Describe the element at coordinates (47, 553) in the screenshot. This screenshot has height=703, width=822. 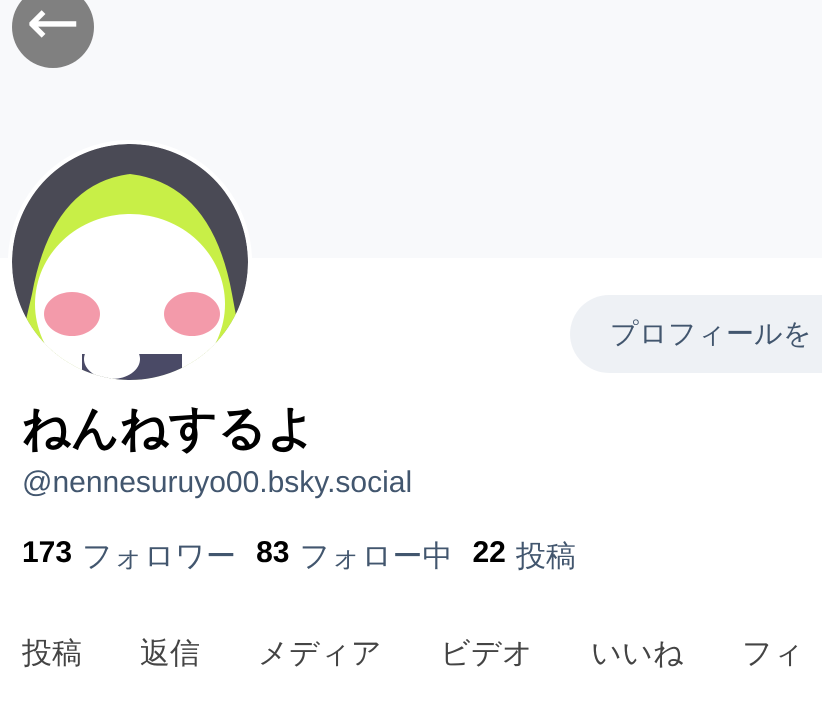
I see `stat-count: 173` at that location.